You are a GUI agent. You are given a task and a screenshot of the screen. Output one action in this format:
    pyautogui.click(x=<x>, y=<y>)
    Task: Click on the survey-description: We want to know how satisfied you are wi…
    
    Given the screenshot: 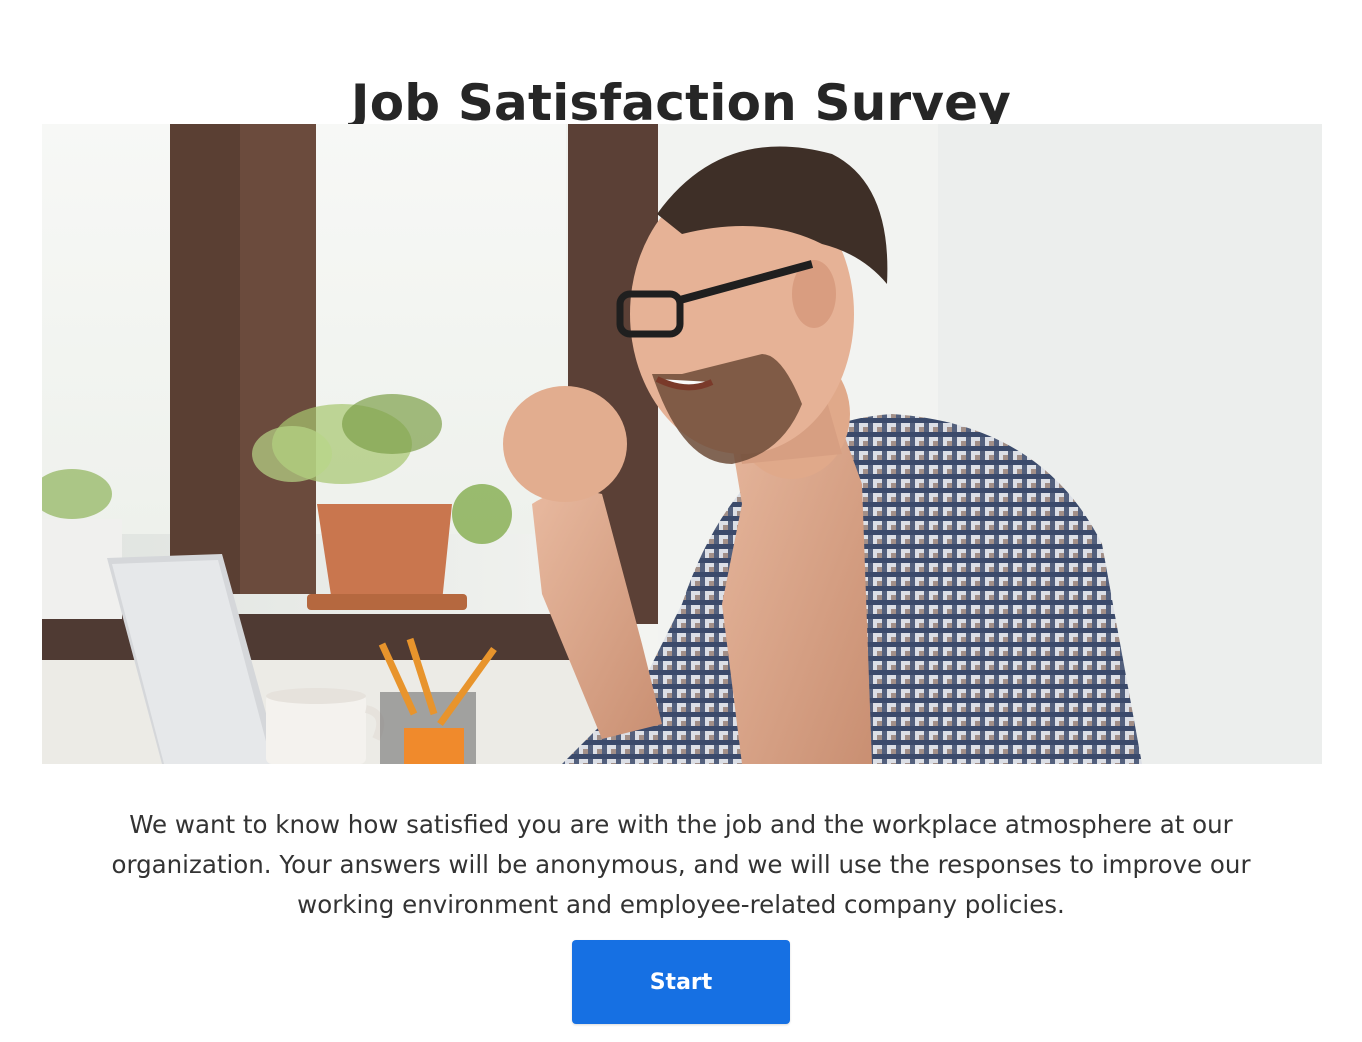 What is the action you would take?
    pyautogui.click(x=681, y=864)
    